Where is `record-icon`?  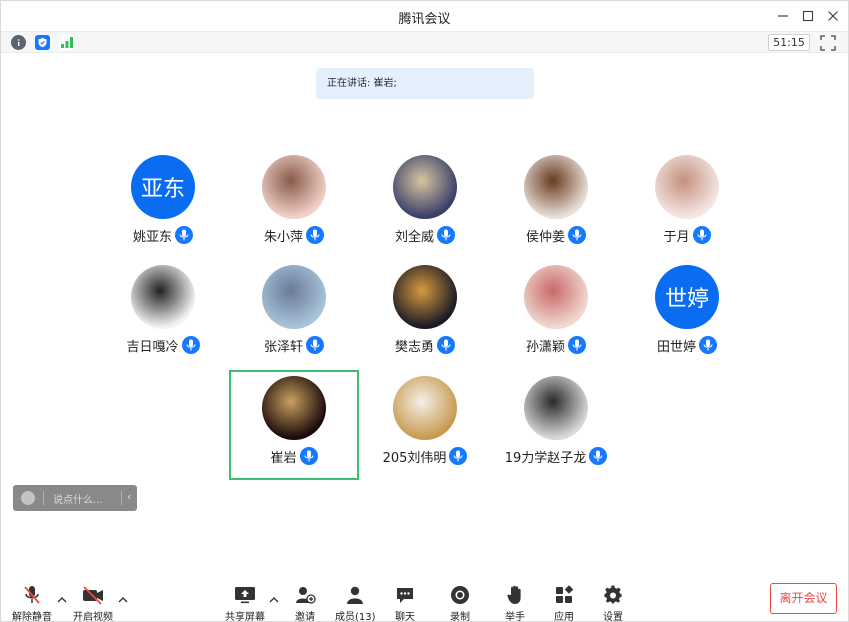
record-icon is located at coordinates (460, 595).